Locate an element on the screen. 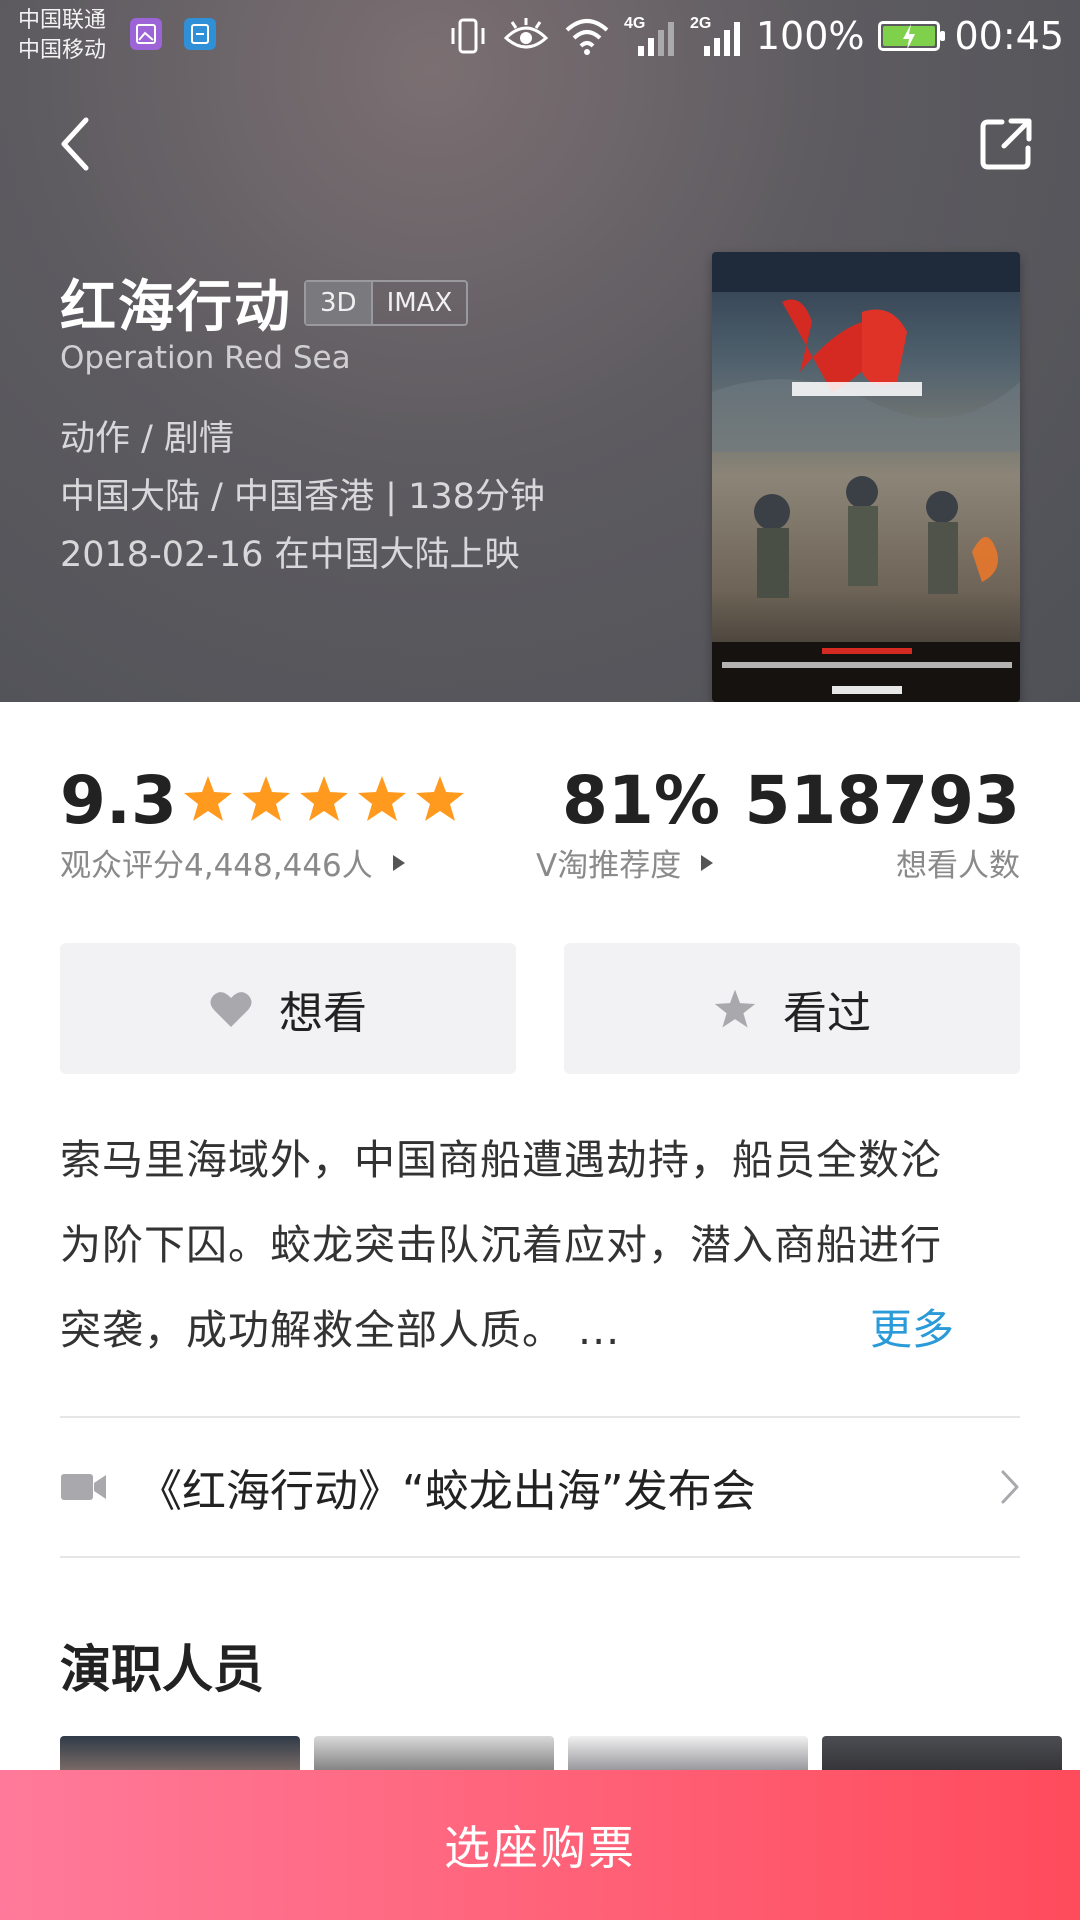  gallery-notification-icon is located at coordinates (146, 34).